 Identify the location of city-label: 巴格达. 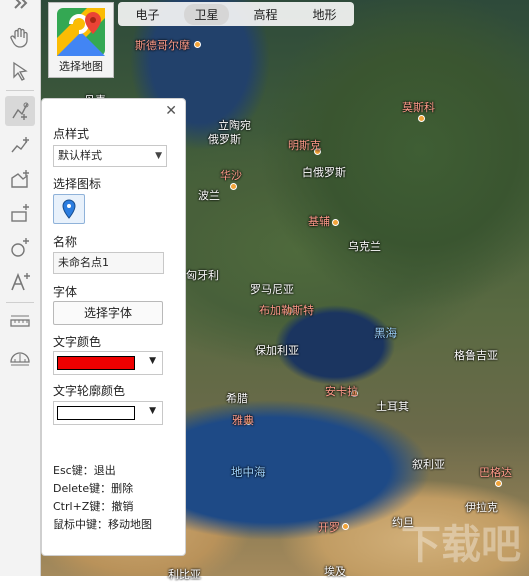
(495, 472).